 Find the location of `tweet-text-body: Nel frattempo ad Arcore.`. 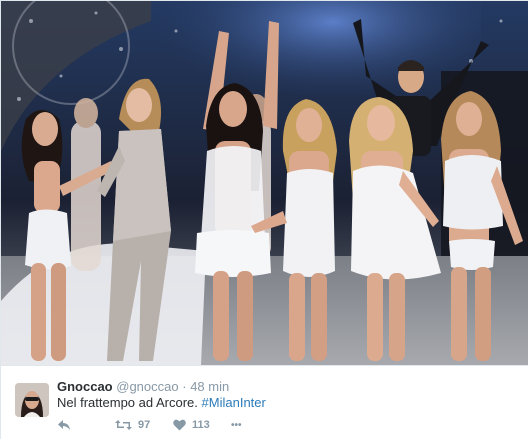

tweet-text-body: Nel frattempo ad Arcore. is located at coordinates (127, 402).